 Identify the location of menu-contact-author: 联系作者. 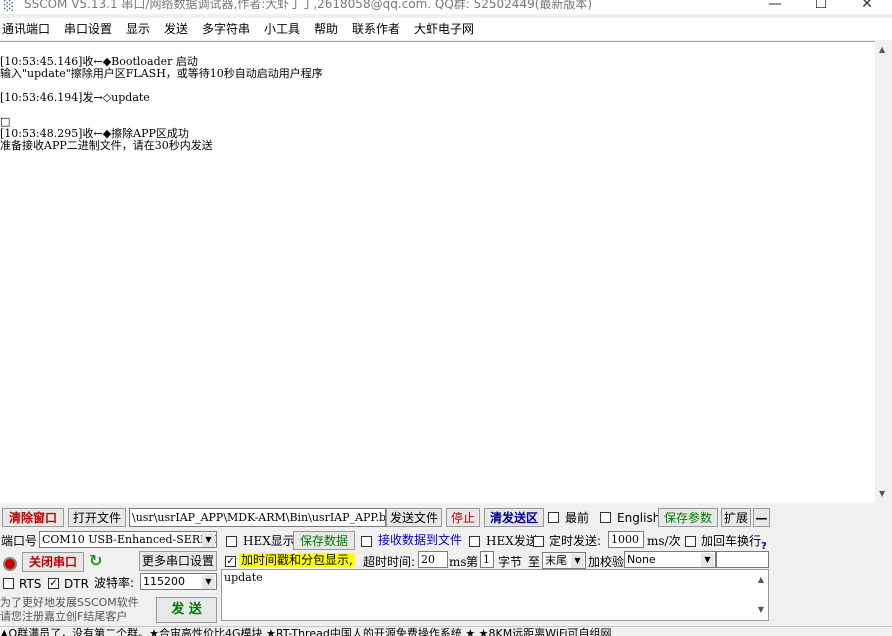
(376, 29).